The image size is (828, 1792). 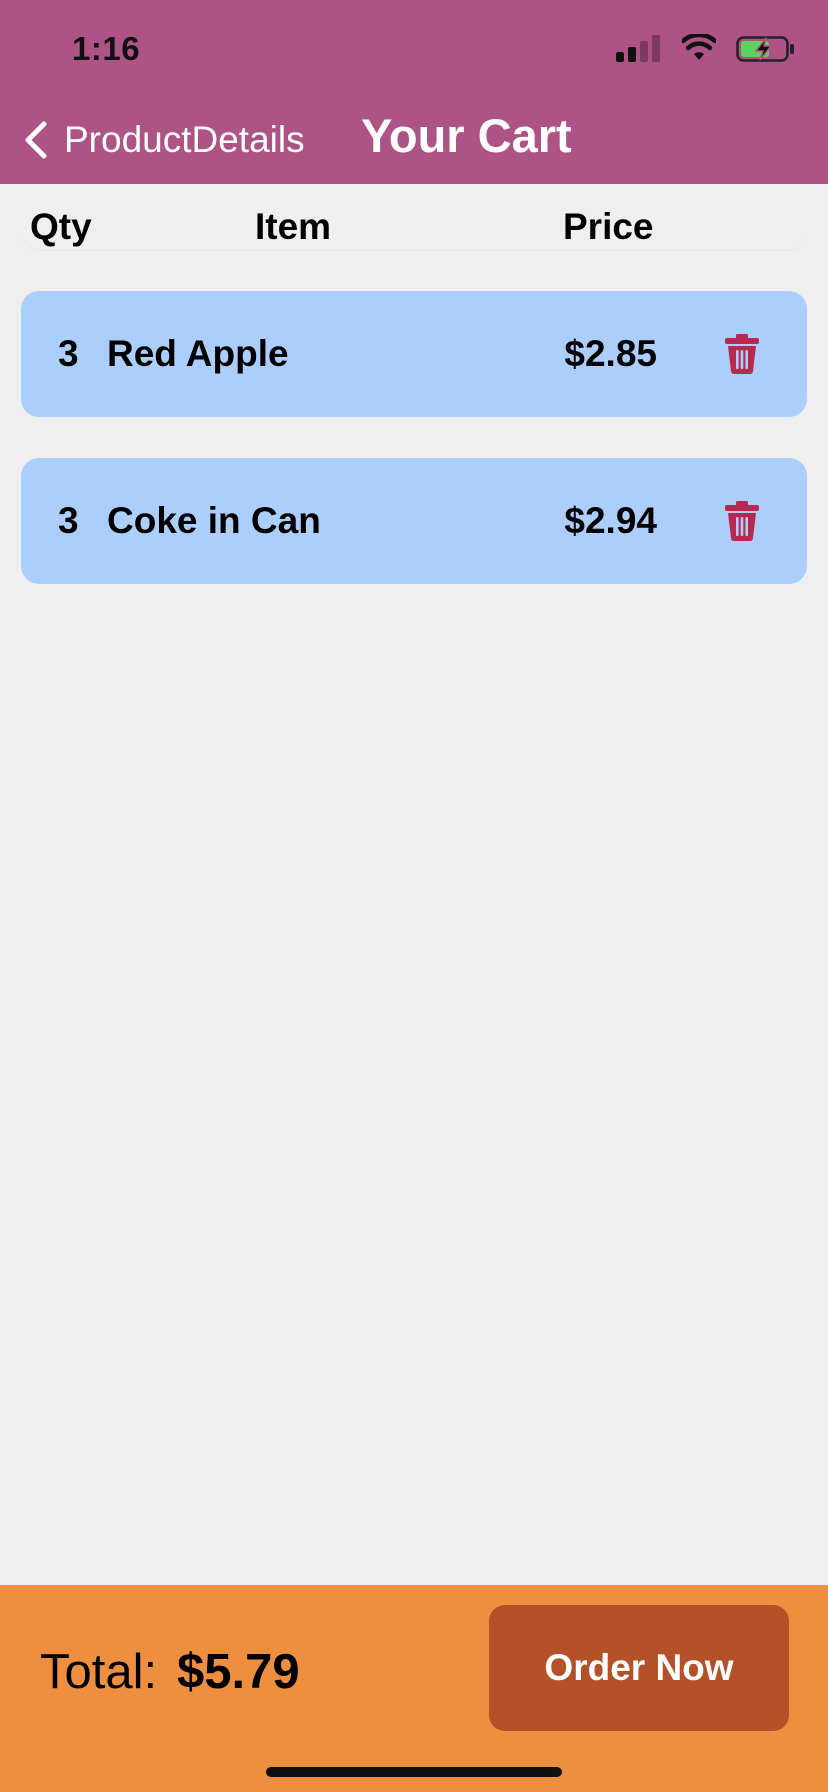 I want to click on cart-table-header: Qty Item Price, so click(x=414, y=217).